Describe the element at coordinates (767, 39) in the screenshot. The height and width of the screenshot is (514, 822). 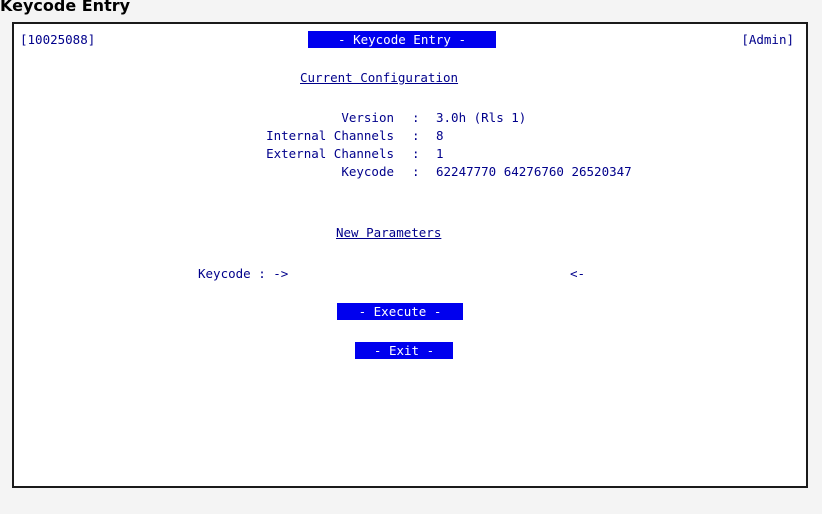
I see `user-role: [Admin]` at that location.